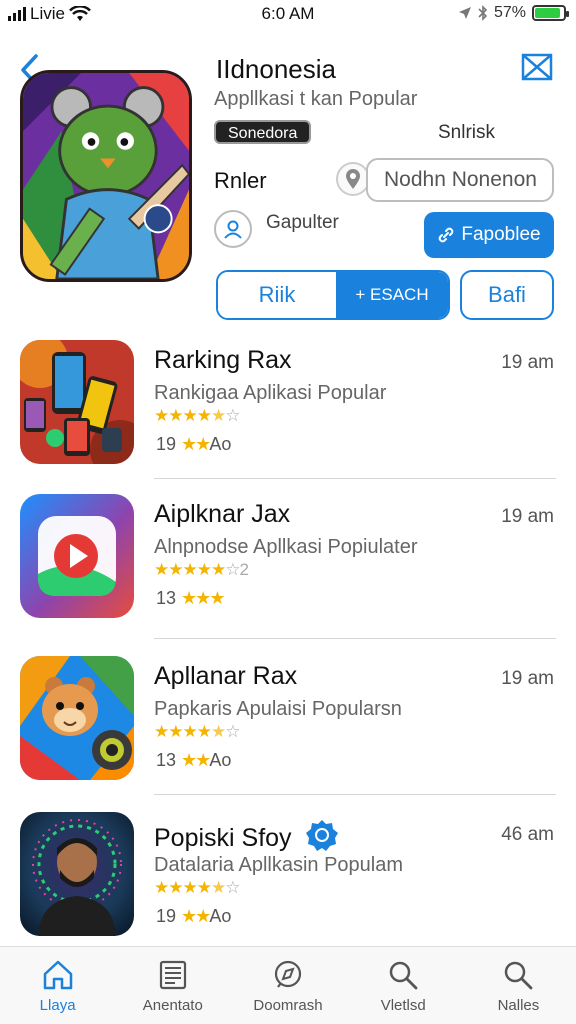 This screenshot has width=576, height=1024. Describe the element at coordinates (263, 132) in the screenshot. I see `category-badge: Sonedora` at that location.